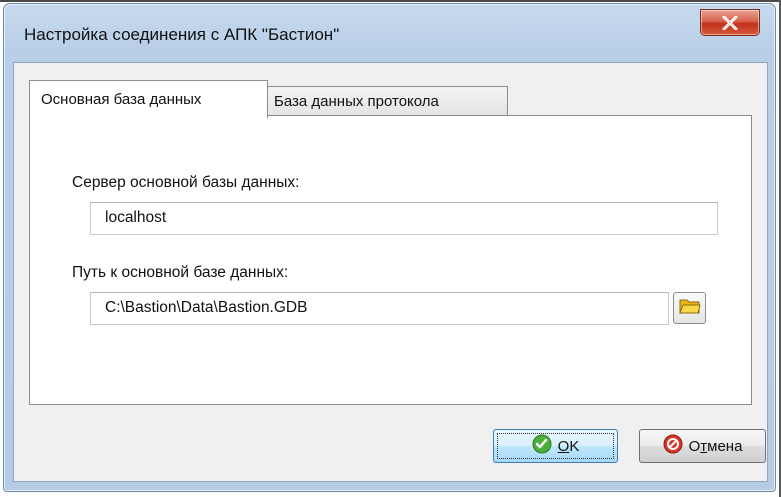 The width and height of the screenshot is (781, 497). I want to click on path-value: C:\Bastion\Data\Bastion.GDB, so click(206, 307).